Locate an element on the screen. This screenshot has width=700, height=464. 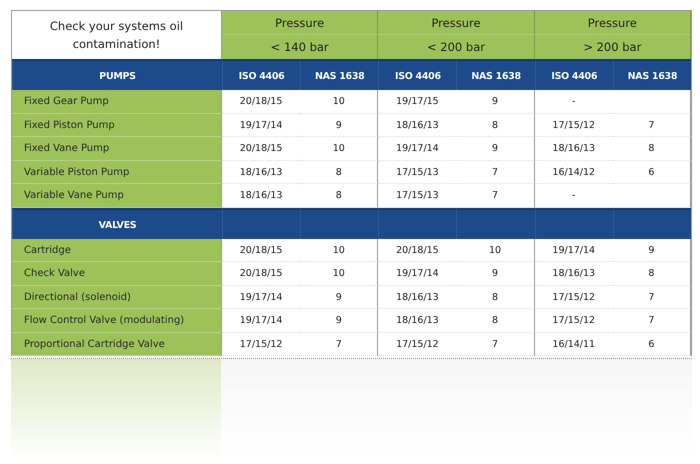
table-cell: 16/14/11 is located at coordinates (573, 344).